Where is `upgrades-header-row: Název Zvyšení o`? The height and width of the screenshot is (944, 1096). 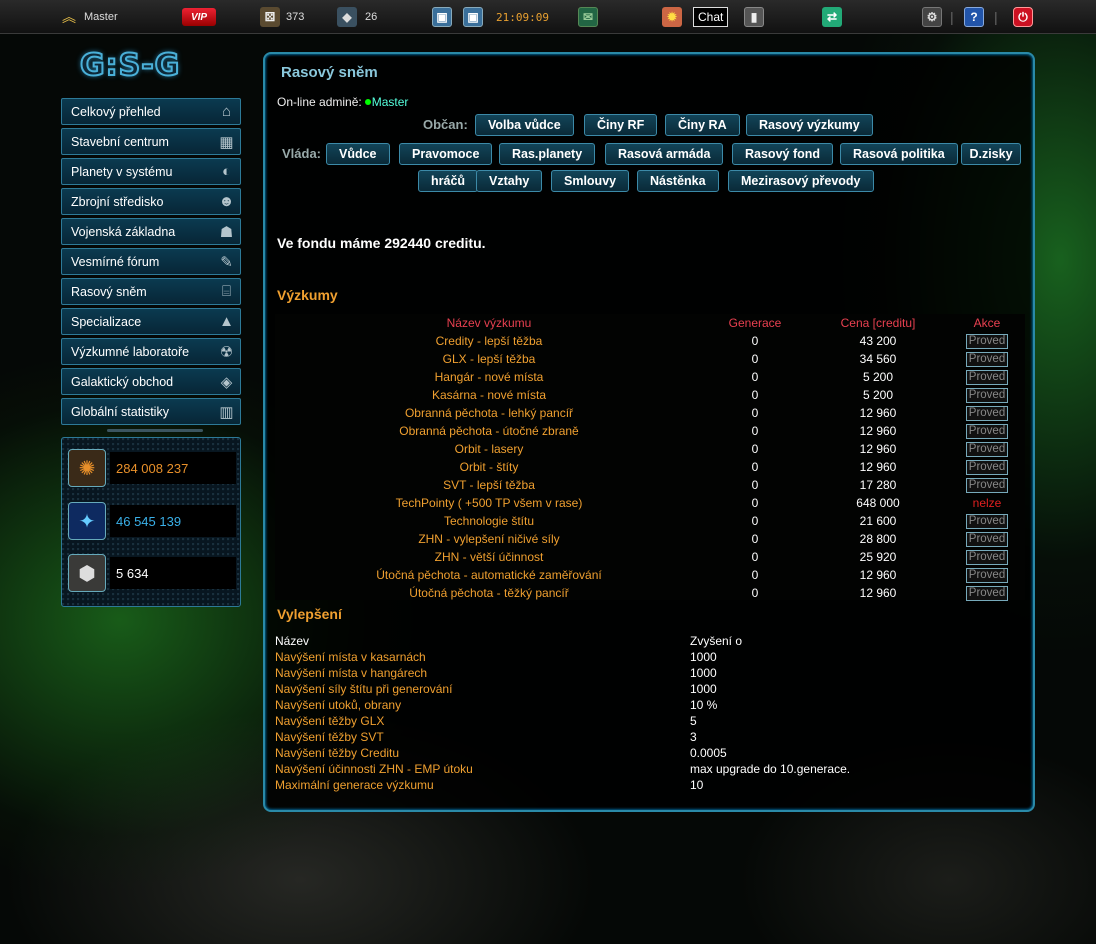 upgrades-header-row: Název Zvyšení o is located at coordinates (655, 642).